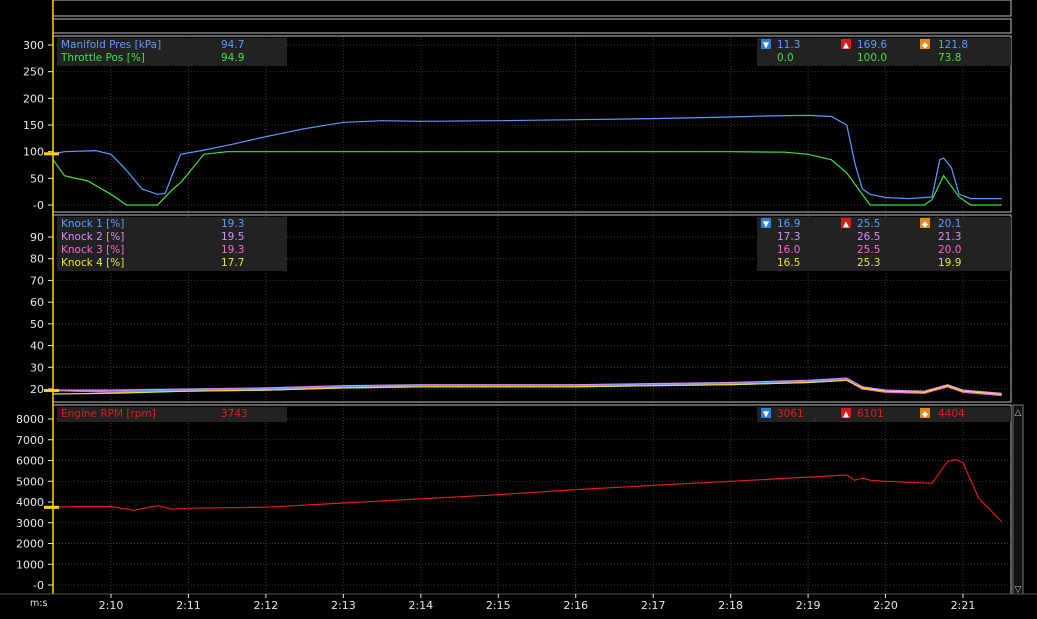 The width and height of the screenshot is (1037, 619). What do you see at coordinates (33, 72) in the screenshot?
I see `y-tick-label: 250` at bounding box center [33, 72].